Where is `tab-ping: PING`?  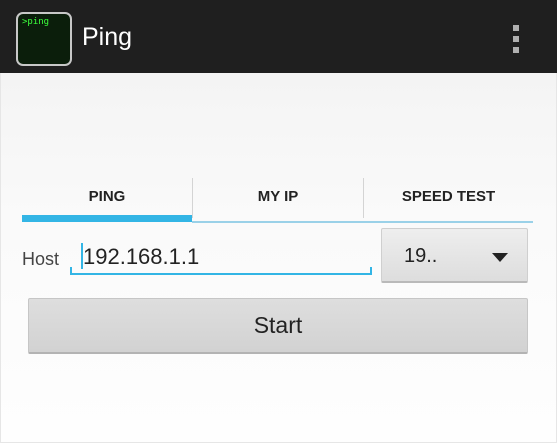 tab-ping: PING is located at coordinates (107, 196).